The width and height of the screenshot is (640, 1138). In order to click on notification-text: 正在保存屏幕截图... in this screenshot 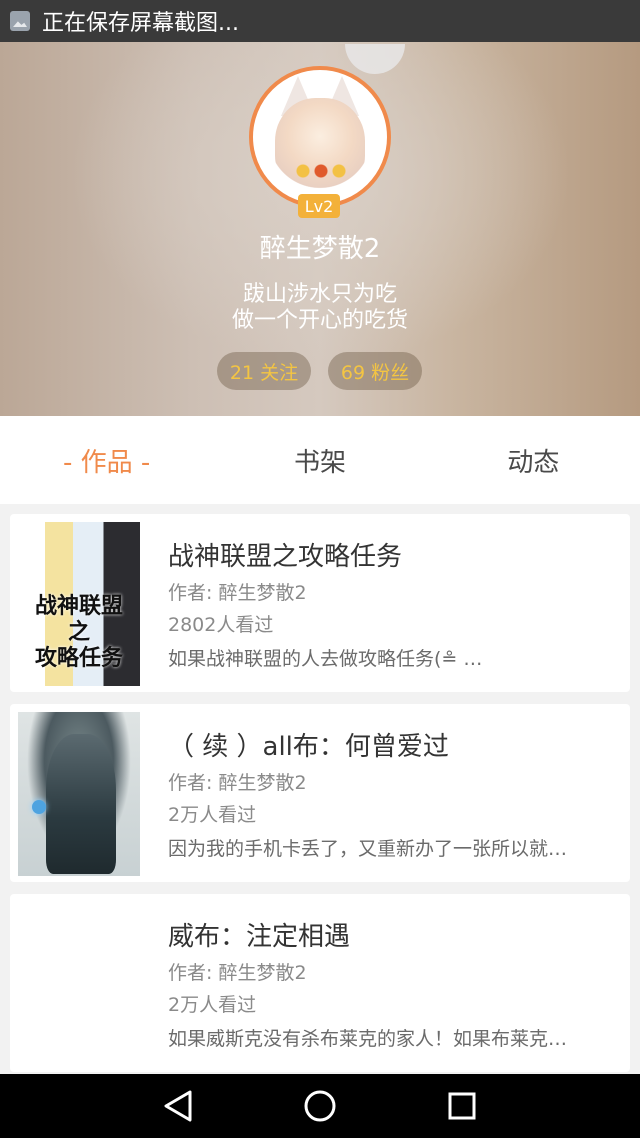, I will do `click(140, 23)`.